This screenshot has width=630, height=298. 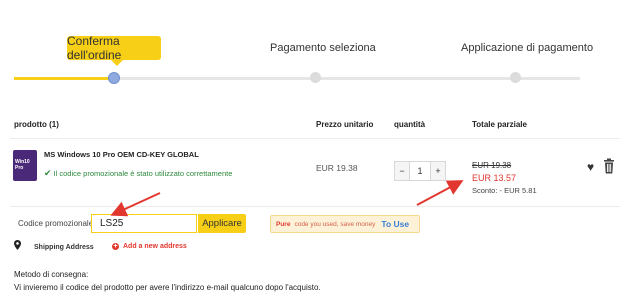 I want to click on annotation-arrows, so click(x=287, y=198).